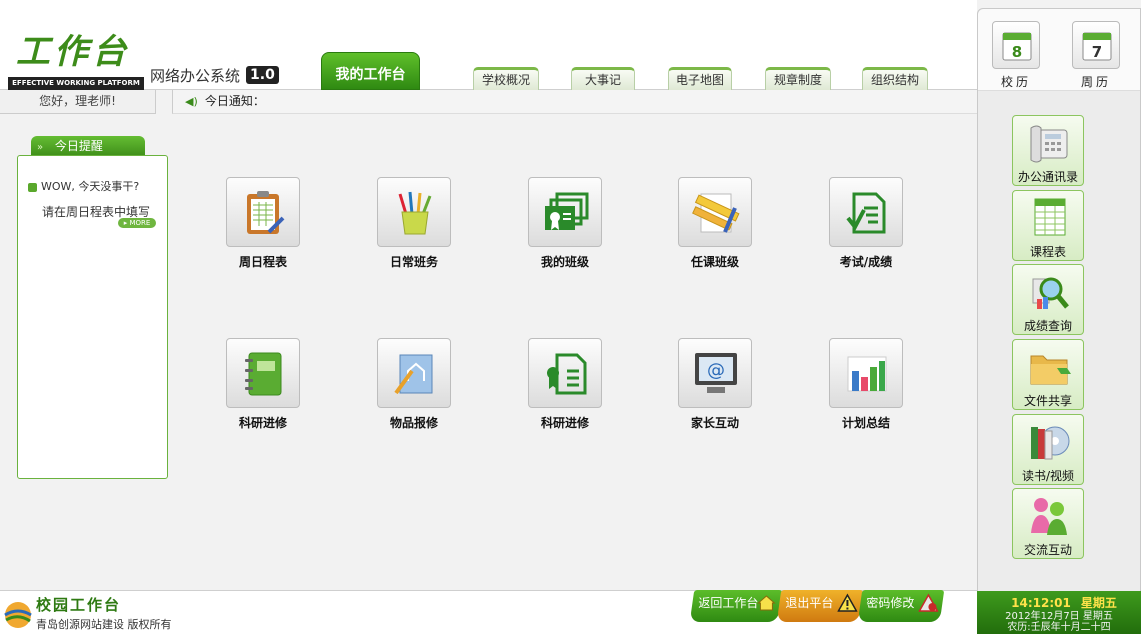 The image size is (1141, 634). What do you see at coordinates (414, 373) in the screenshot?
I see `blueprint-icon` at bounding box center [414, 373].